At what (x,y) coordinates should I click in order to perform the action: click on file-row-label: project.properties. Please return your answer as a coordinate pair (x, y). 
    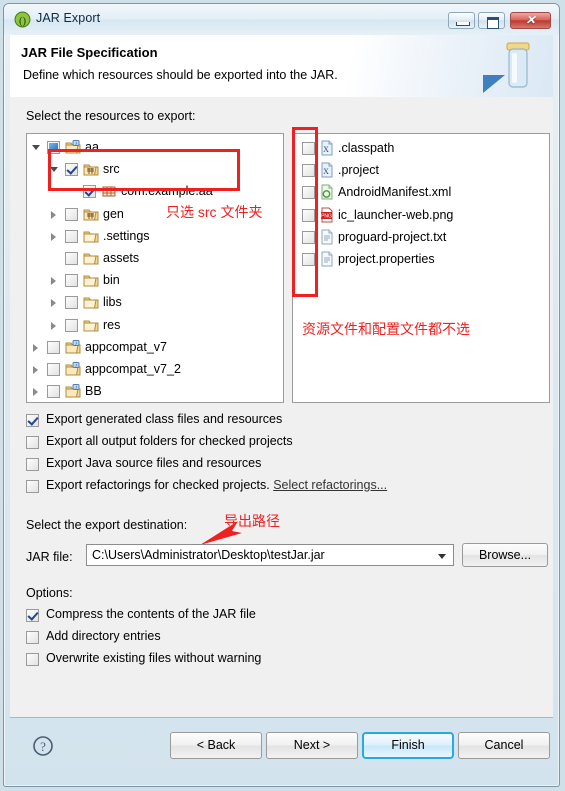
    Looking at the image, I should click on (386, 259).